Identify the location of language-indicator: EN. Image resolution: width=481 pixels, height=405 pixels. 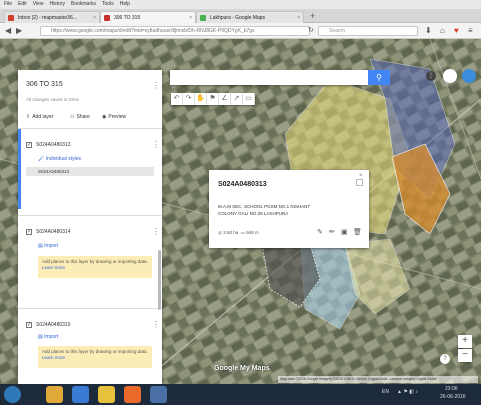
(385, 392).